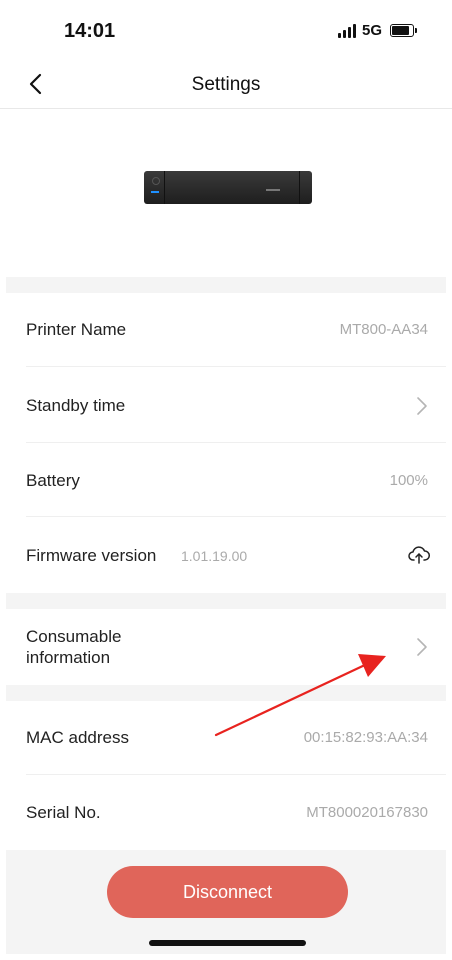 This screenshot has width=452, height=960. What do you see at coordinates (91, 555) in the screenshot?
I see `firmware-label: Firmware version` at bounding box center [91, 555].